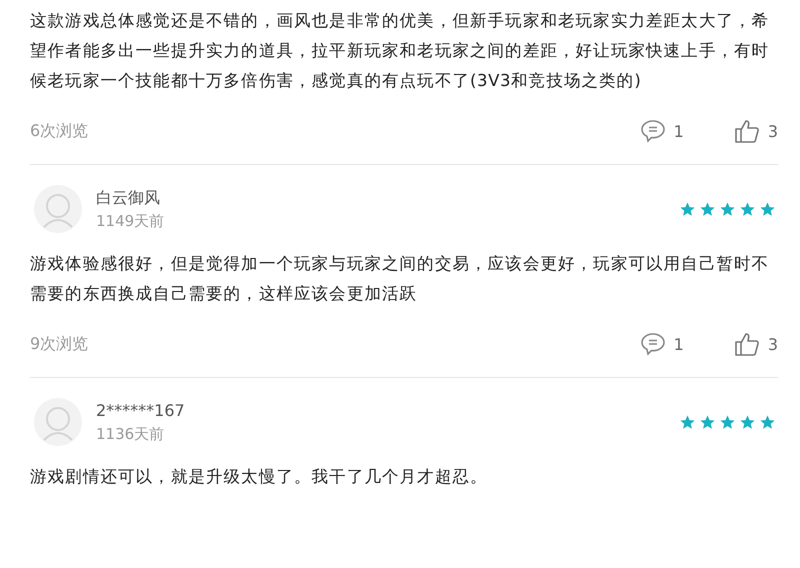 This screenshot has height=568, width=800. Describe the element at coordinates (400, 279) in the screenshot. I see `review-text: 游戏体验感很好，但是觉得加一个玩家与玩家之间的交易，应该会更好，玩家可以用自己暂时不需要的东西换成自己需要的，这样应该会更加活跃` at that location.